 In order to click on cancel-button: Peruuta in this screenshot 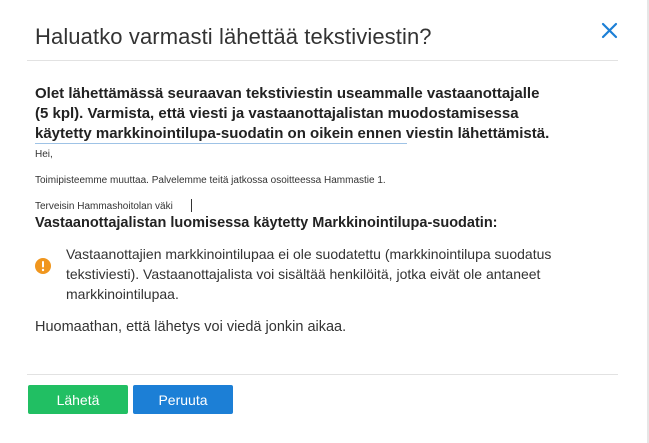, I will do `click(183, 399)`.